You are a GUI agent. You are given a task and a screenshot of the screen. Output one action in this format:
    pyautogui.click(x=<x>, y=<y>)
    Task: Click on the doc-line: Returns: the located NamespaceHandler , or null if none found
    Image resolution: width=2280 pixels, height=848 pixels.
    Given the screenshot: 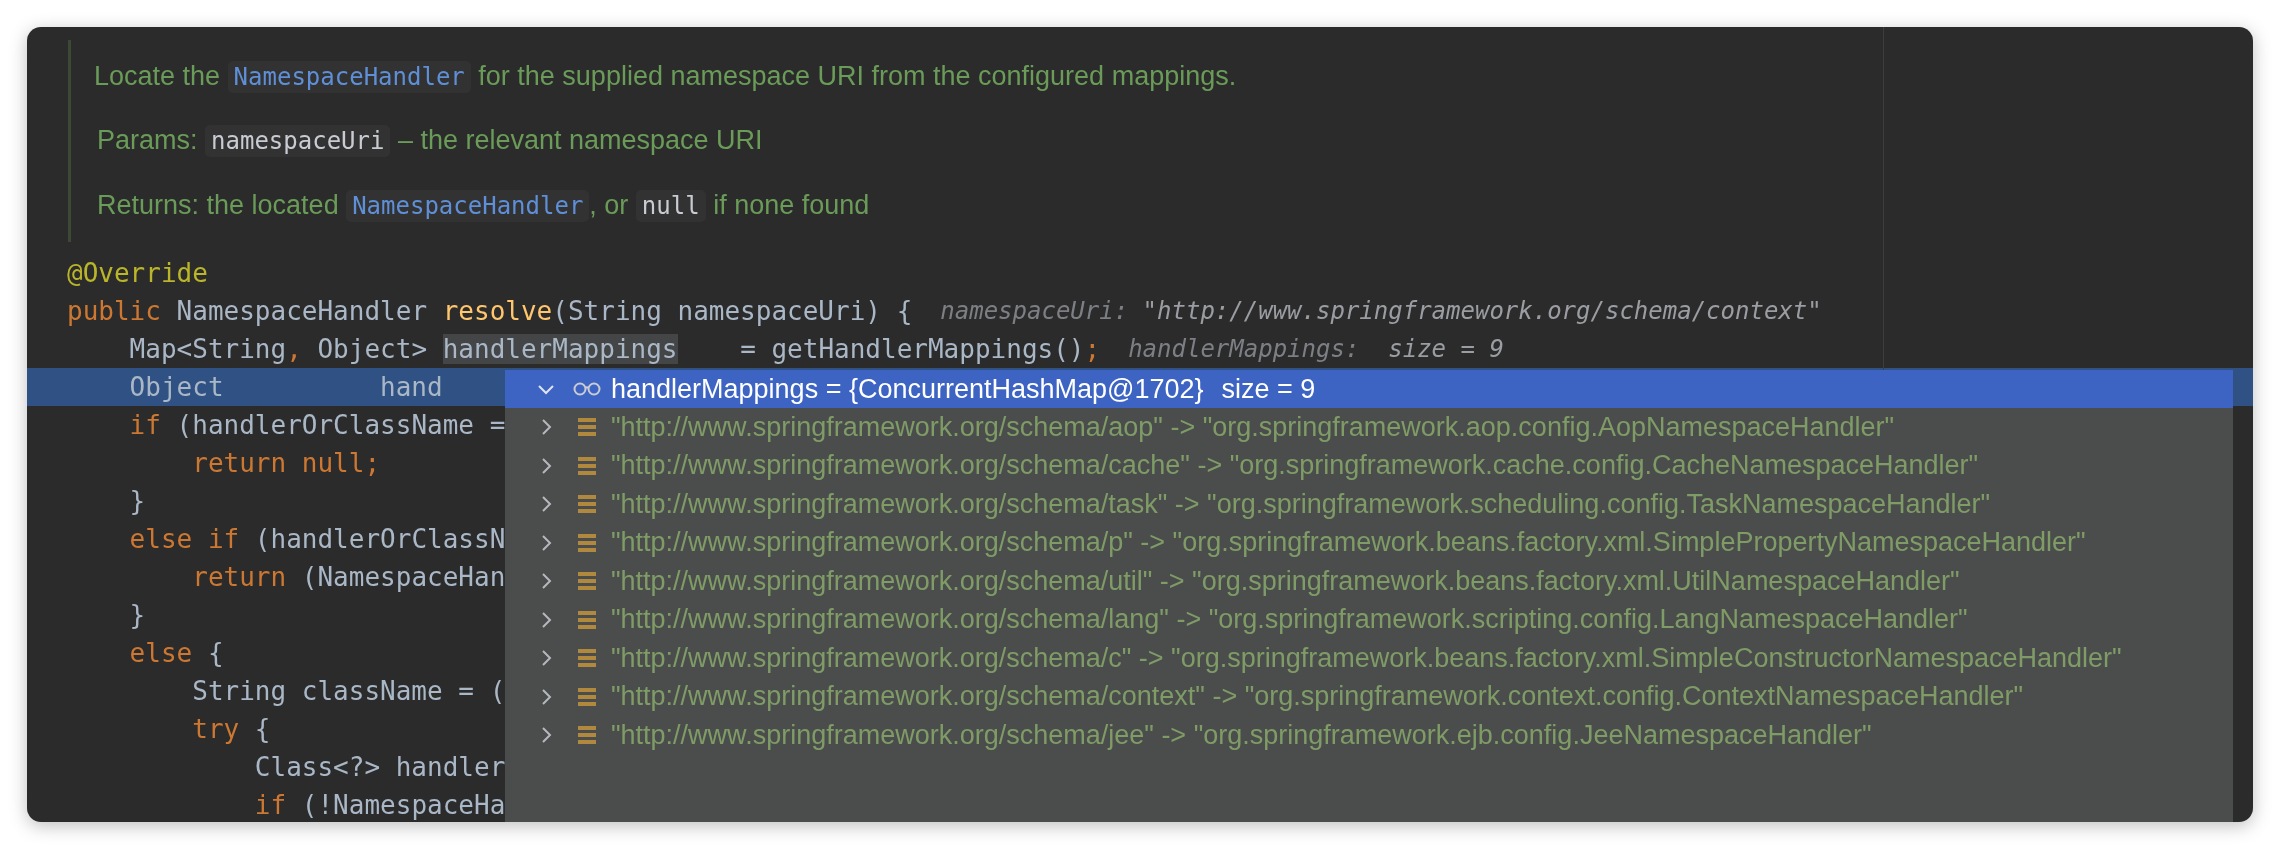 What is the action you would take?
    pyautogui.click(x=483, y=207)
    